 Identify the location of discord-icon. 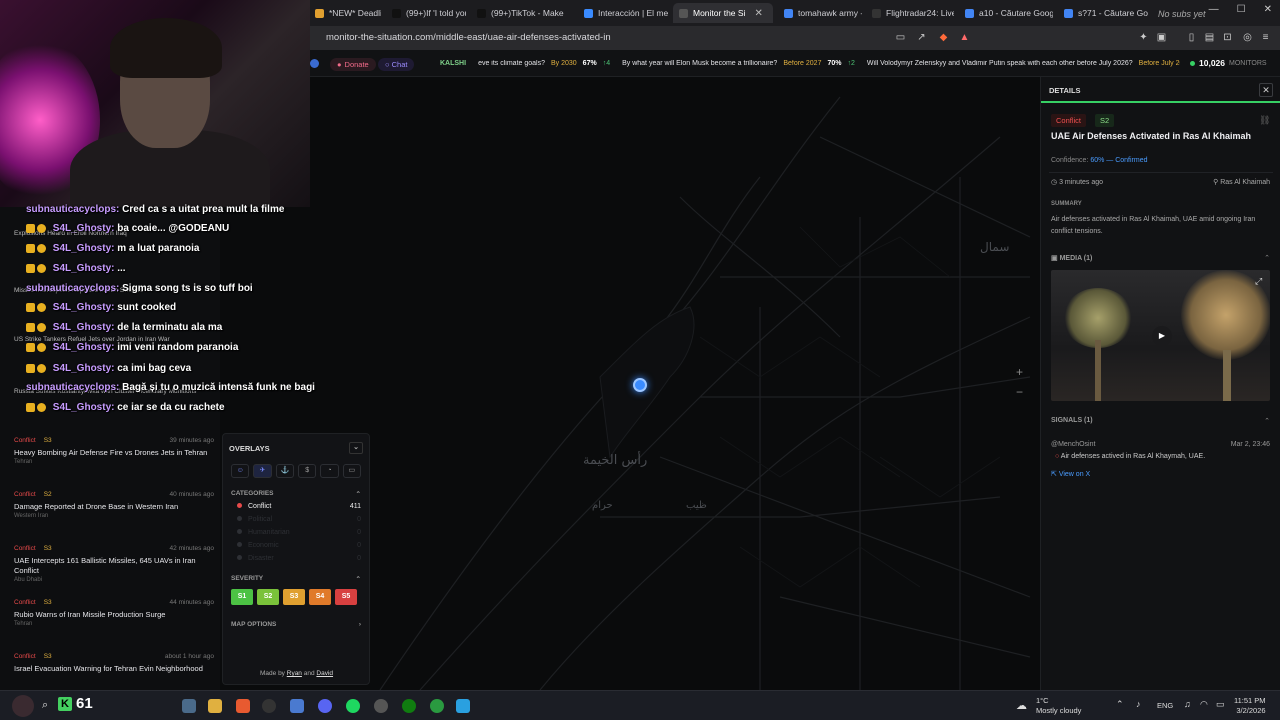
(325, 706).